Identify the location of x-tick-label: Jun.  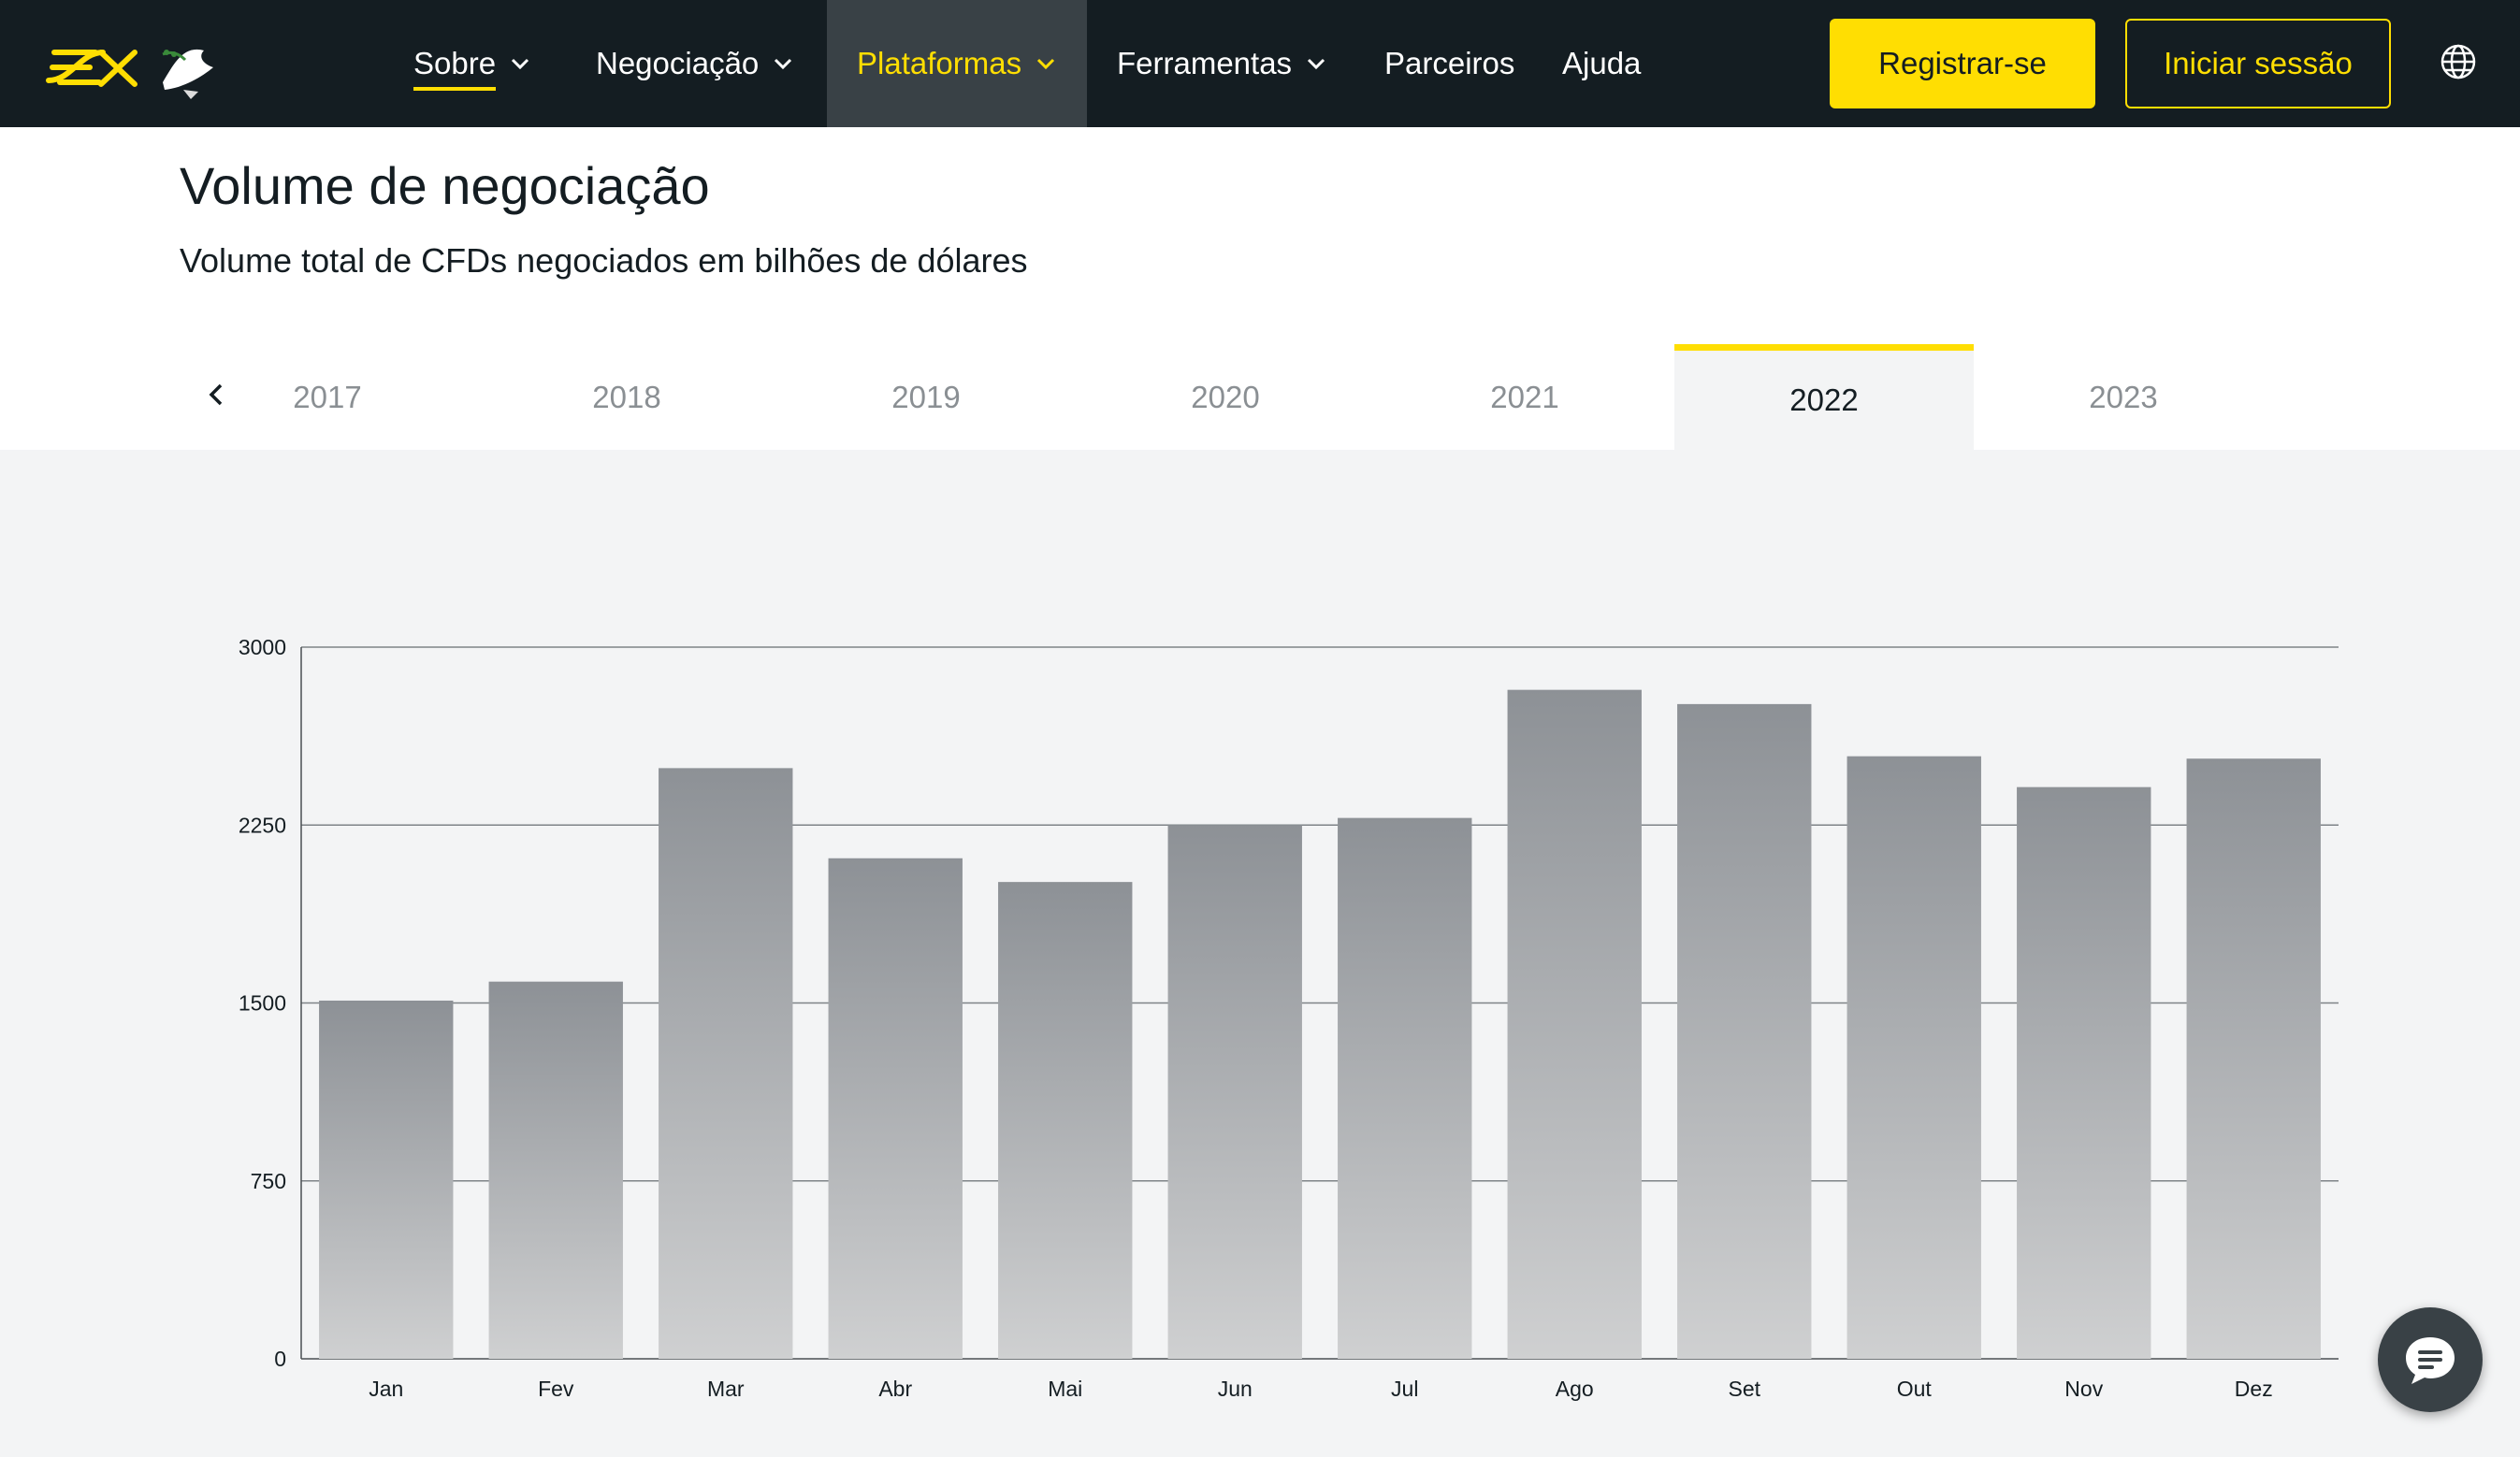
(1235, 1389).